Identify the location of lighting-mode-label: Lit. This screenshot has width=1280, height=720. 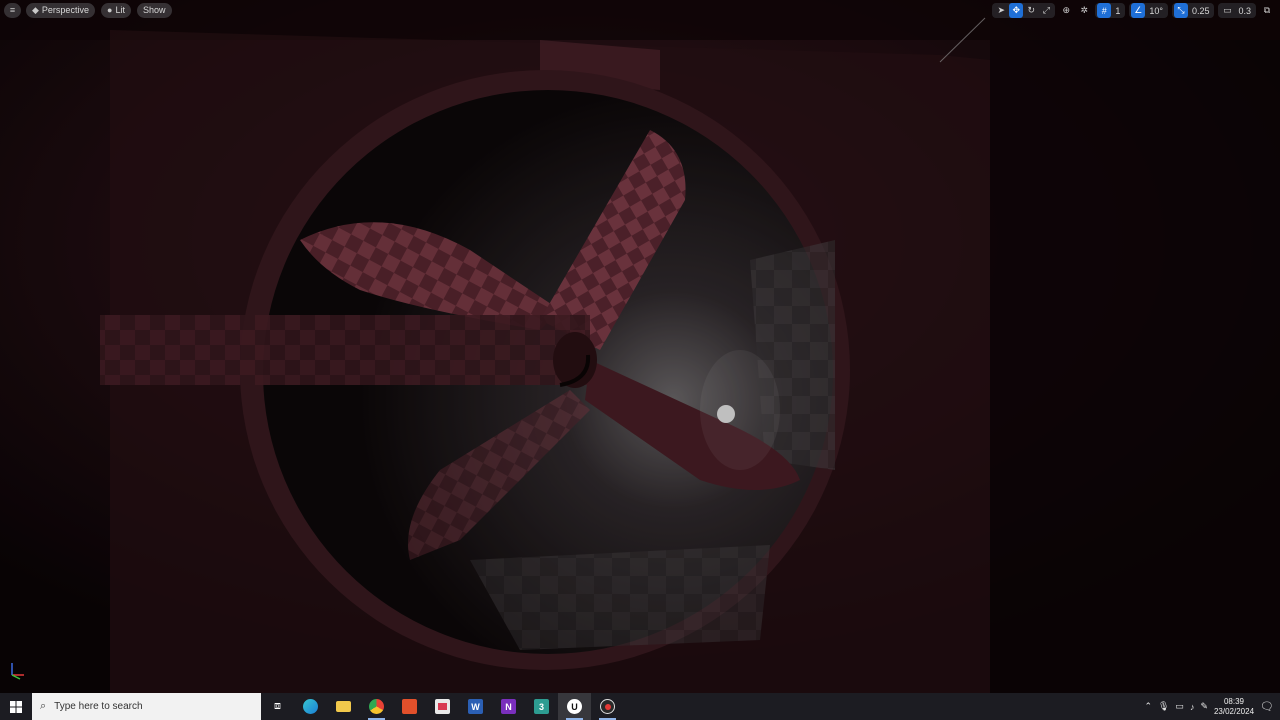
(120, 10).